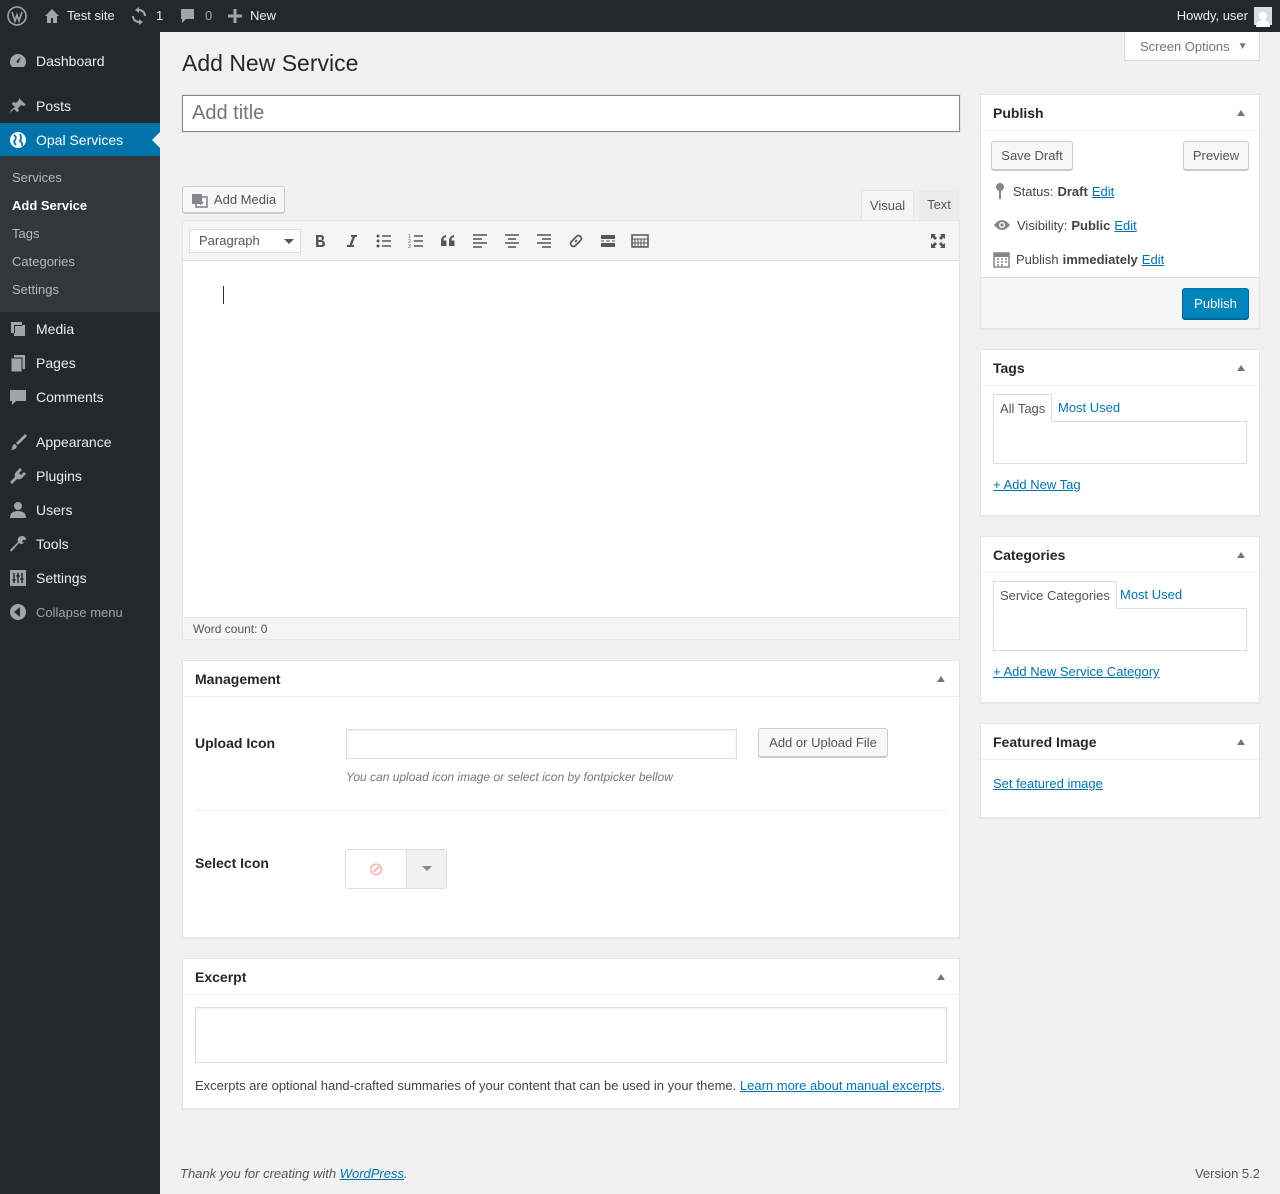 The height and width of the screenshot is (1194, 1280). I want to click on schedule-row: Publish immediately Edit, so click(1078, 259).